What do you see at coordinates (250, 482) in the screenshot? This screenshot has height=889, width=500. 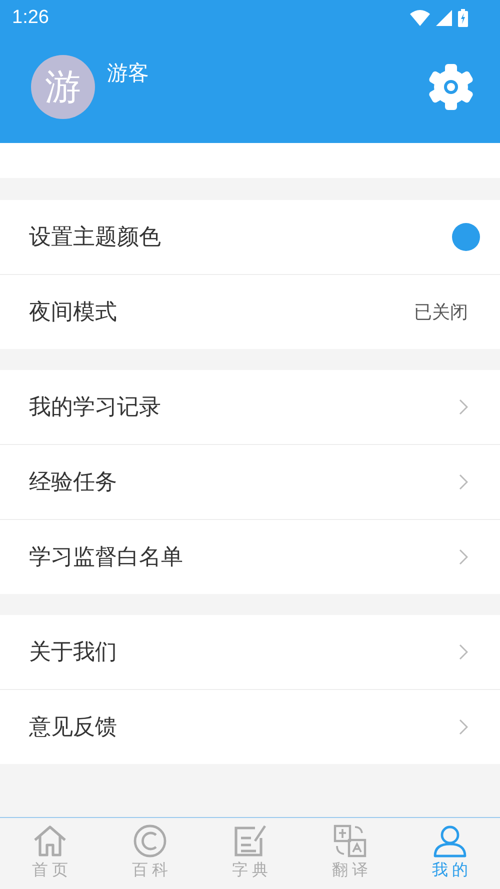 I see `menu-item: 经验任务` at bounding box center [250, 482].